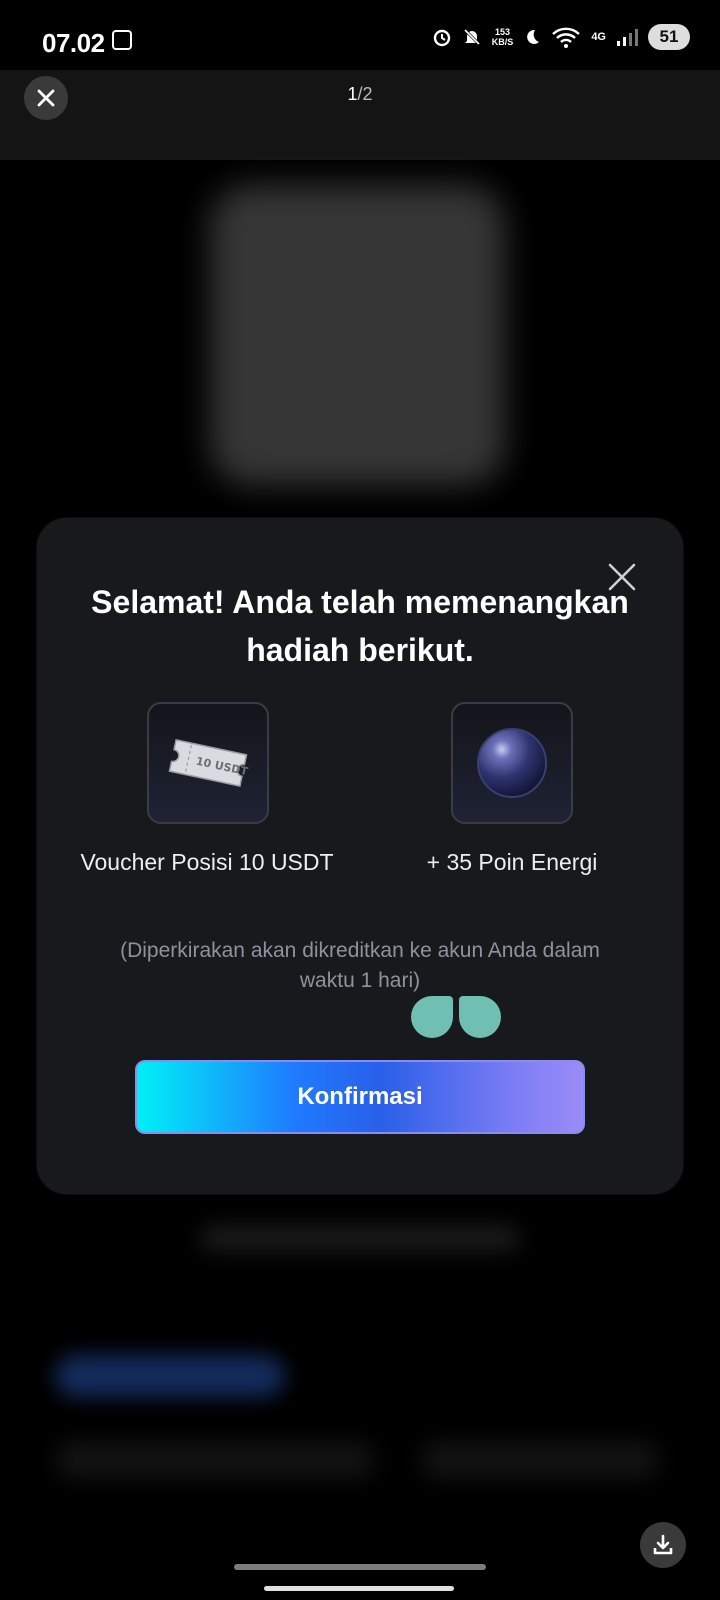 The image size is (720, 1600). I want to click on mute-bell-icon, so click(471, 37).